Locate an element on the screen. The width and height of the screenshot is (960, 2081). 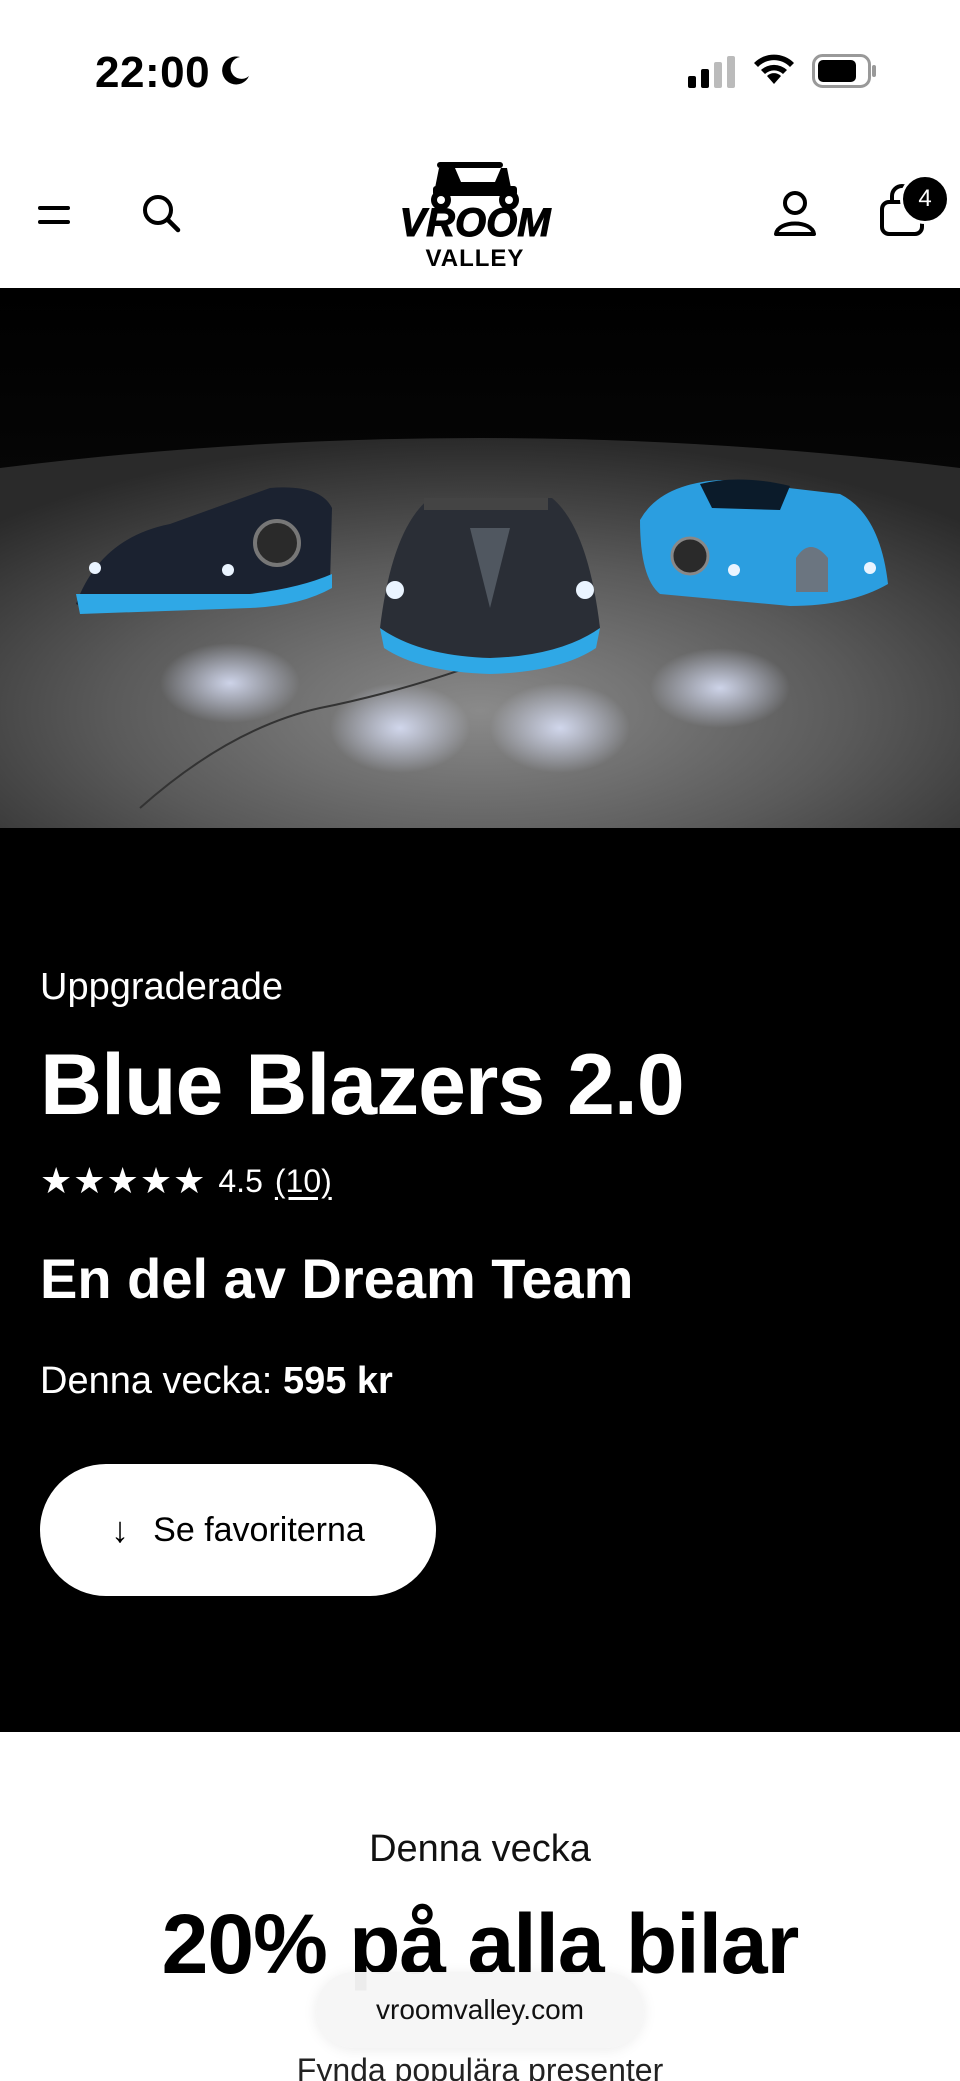
hero-eyebrow: Uppgraderade is located at coordinates (161, 987).